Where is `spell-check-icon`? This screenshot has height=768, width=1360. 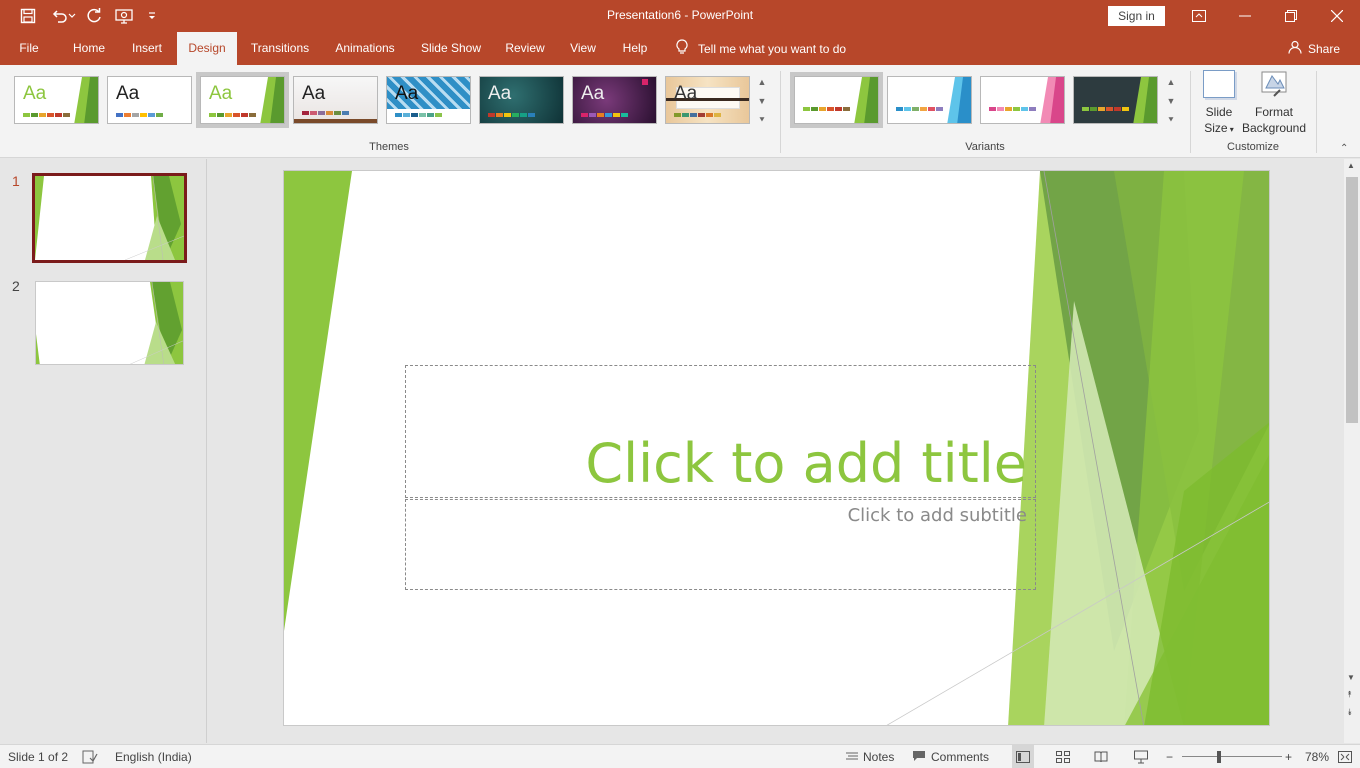
spell-check-icon is located at coordinates (90, 756).